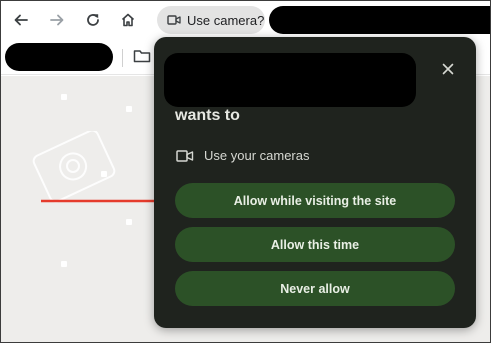 This screenshot has width=491, height=343. What do you see at coordinates (379, 20) in the screenshot?
I see `redacted-address-bar` at bounding box center [379, 20].